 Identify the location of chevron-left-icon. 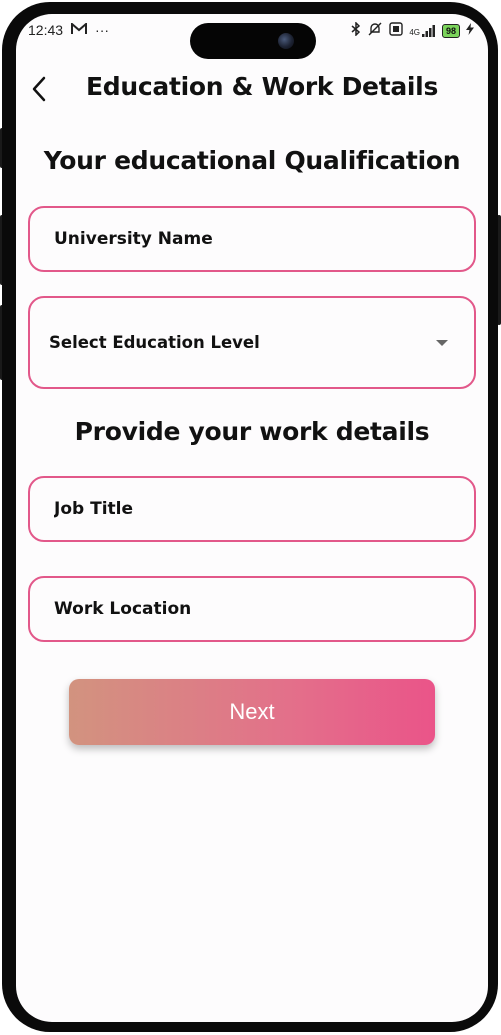
(39, 89).